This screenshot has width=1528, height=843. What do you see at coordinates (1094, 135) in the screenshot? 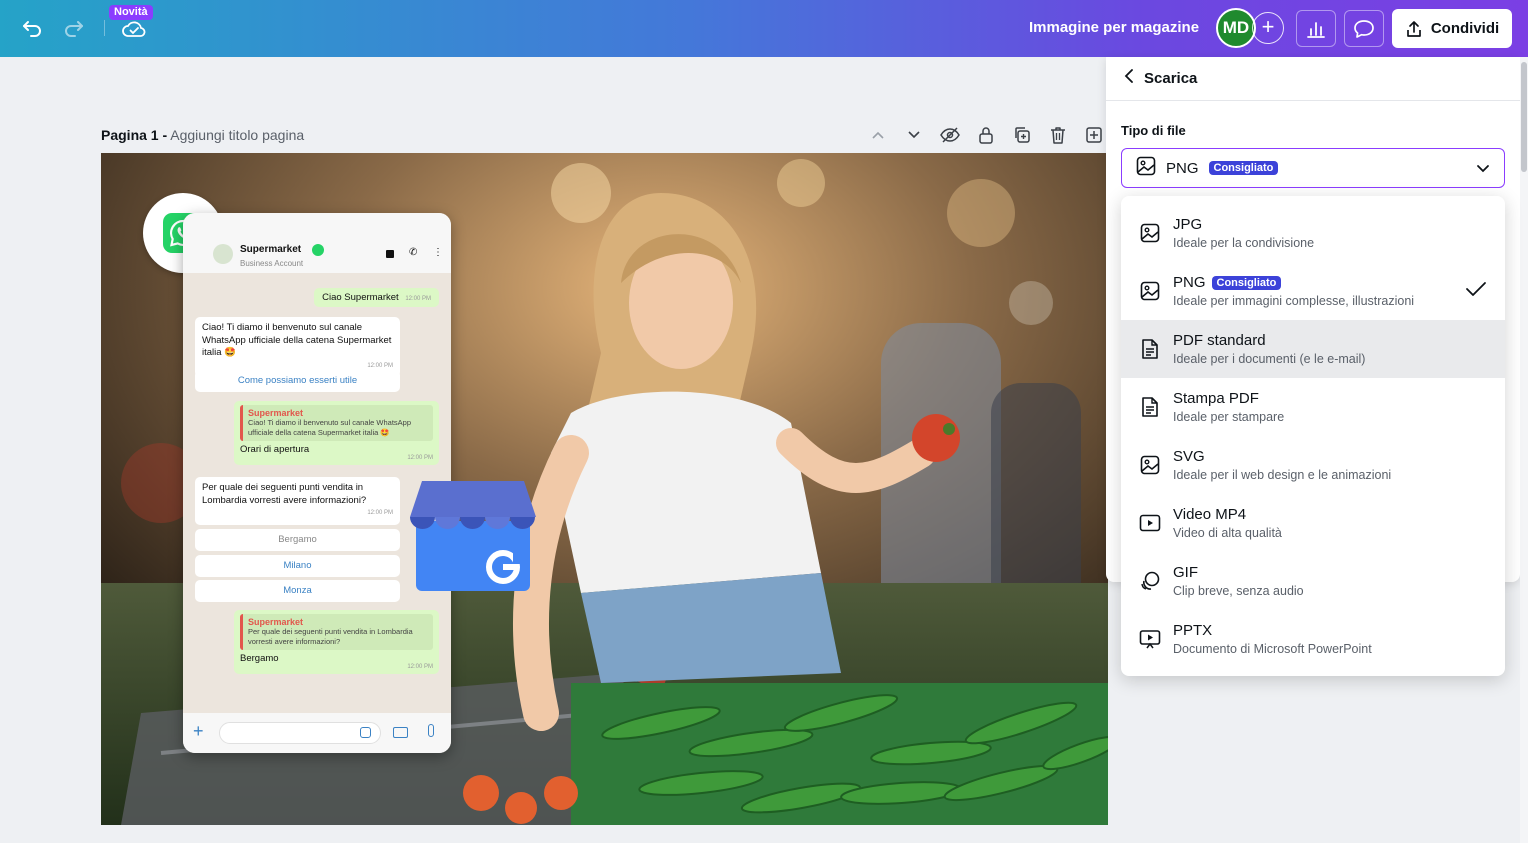
I see `add-page-icon` at bounding box center [1094, 135].